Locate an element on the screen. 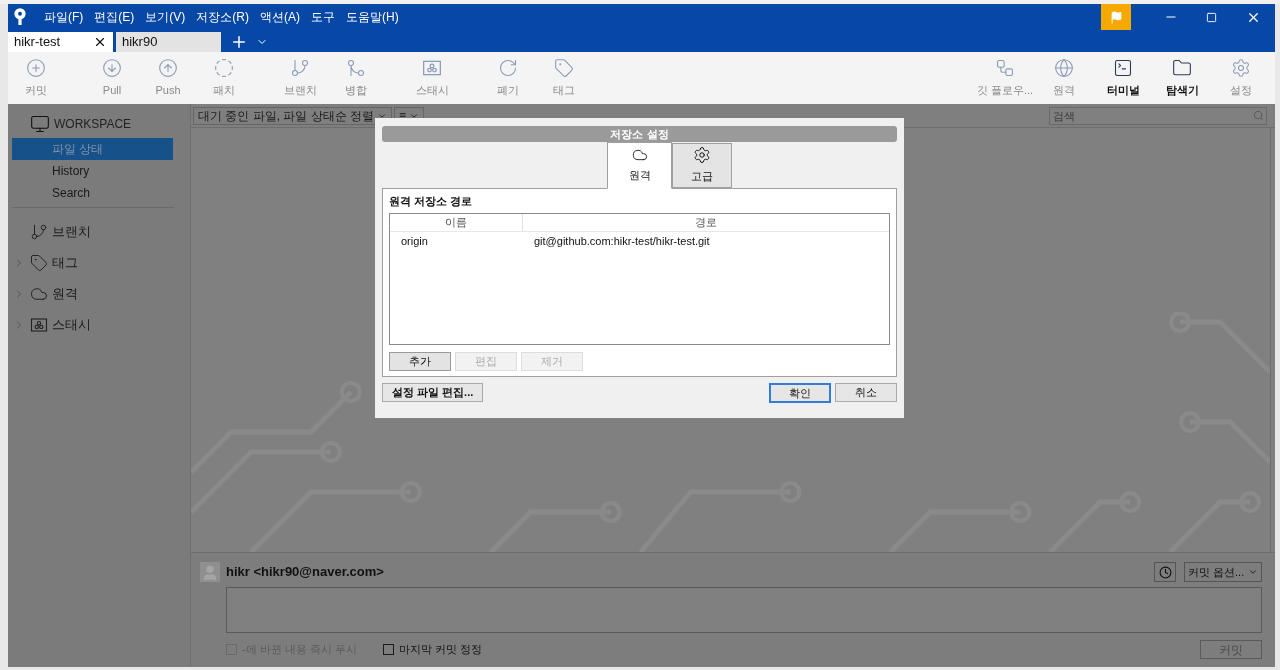 The height and width of the screenshot is (670, 1280). history-button is located at coordinates (1165, 572).